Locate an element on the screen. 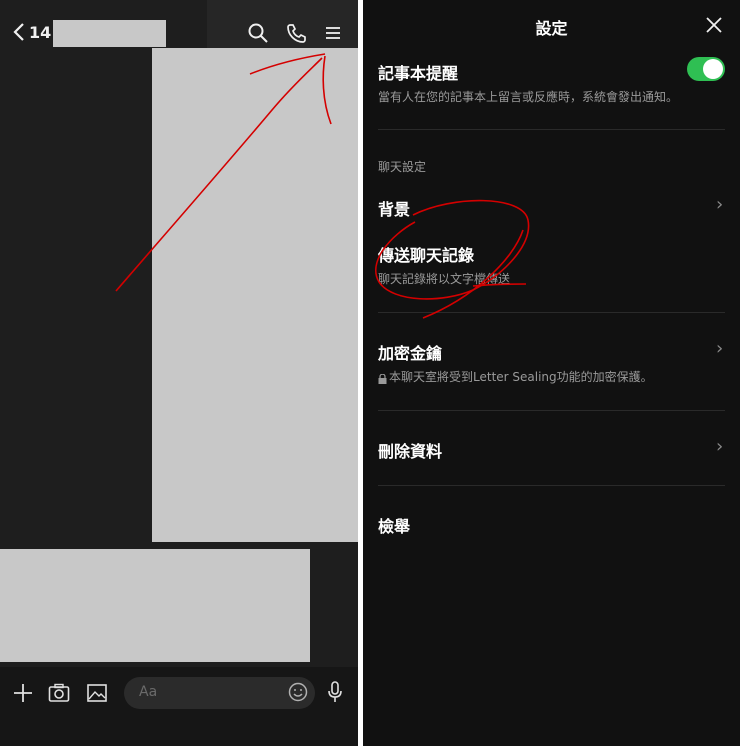  red-circle-annotation is located at coordinates (452, 259).